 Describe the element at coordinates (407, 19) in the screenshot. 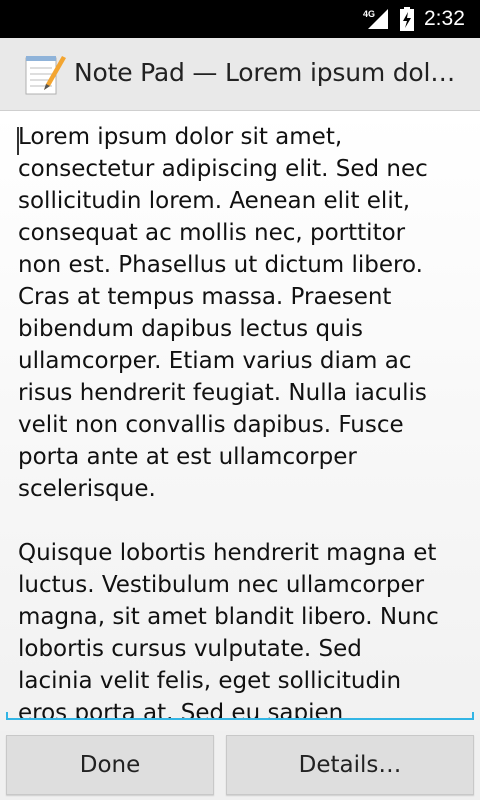

I see `battery-charging-icon` at that location.